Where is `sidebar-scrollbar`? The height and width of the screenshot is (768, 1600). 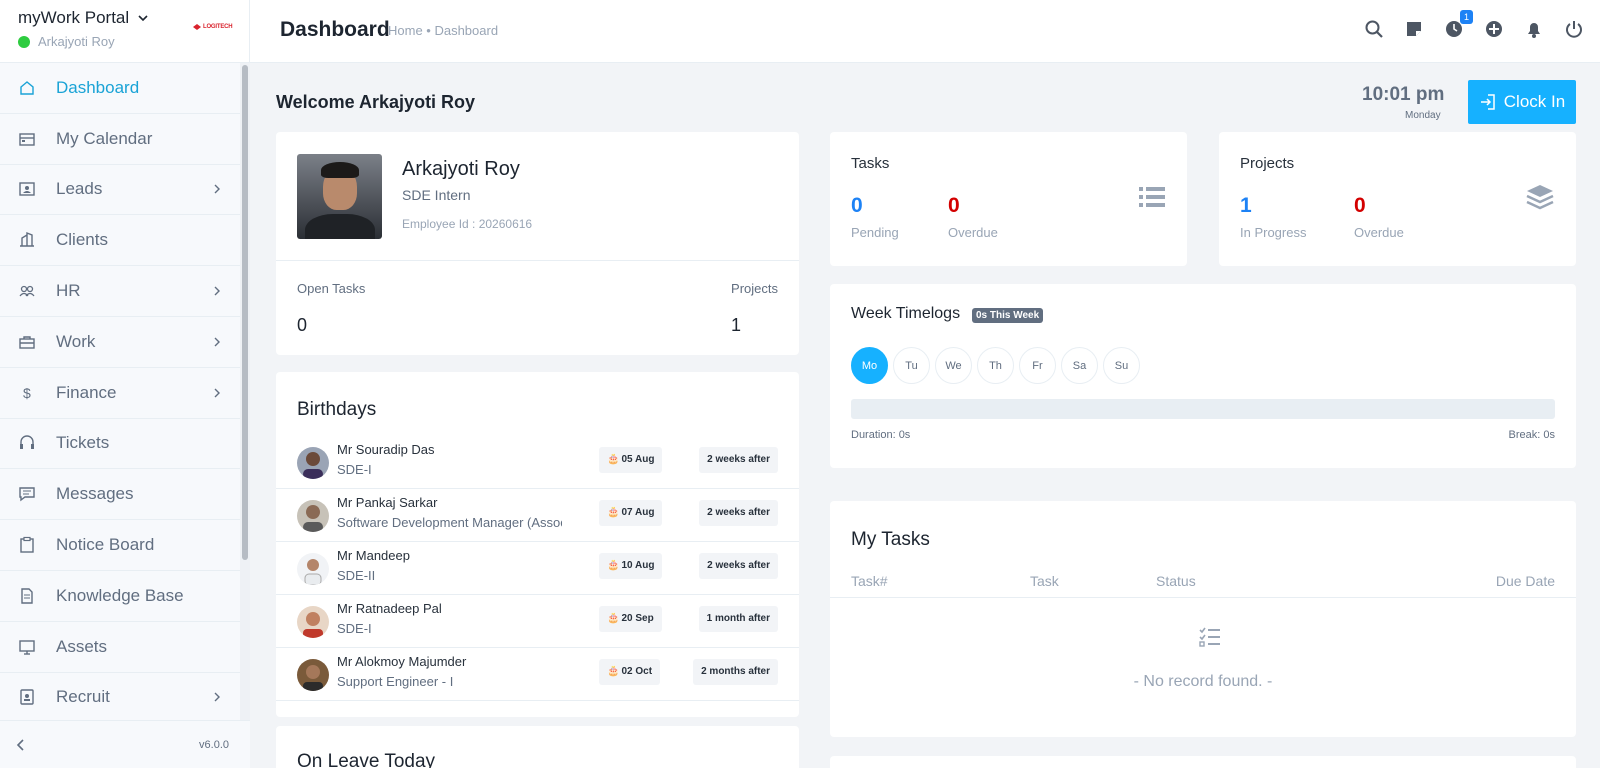
sidebar-scrollbar is located at coordinates (245, 391).